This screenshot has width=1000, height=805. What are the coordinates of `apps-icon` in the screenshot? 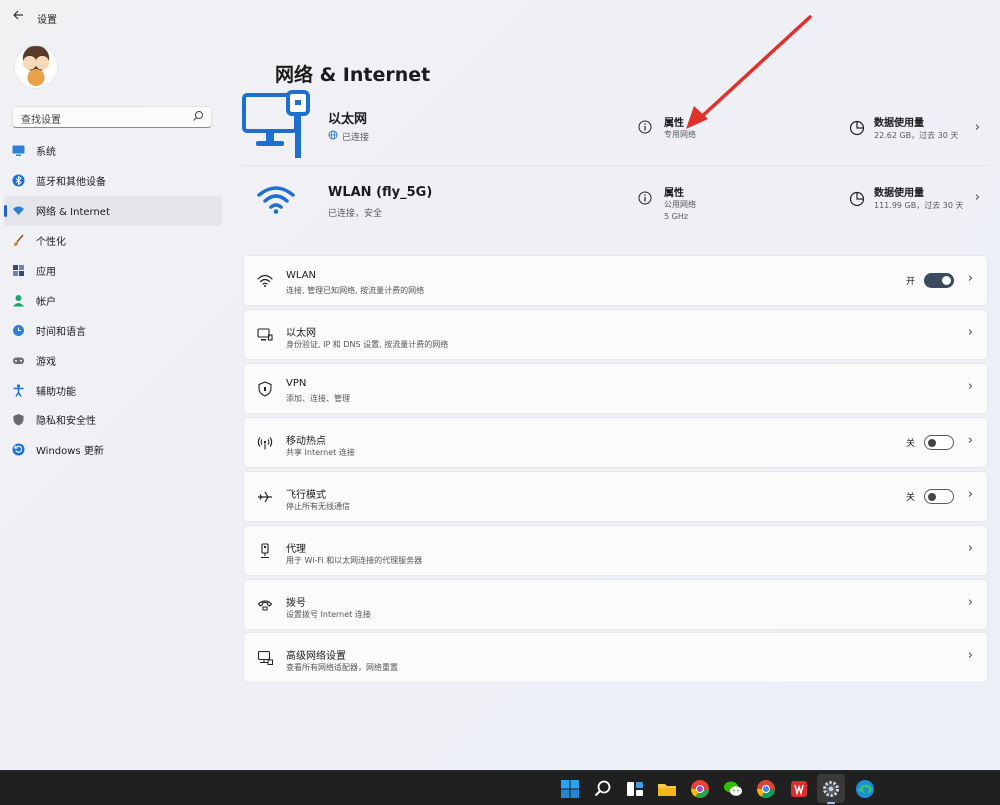 It's located at (18, 270).